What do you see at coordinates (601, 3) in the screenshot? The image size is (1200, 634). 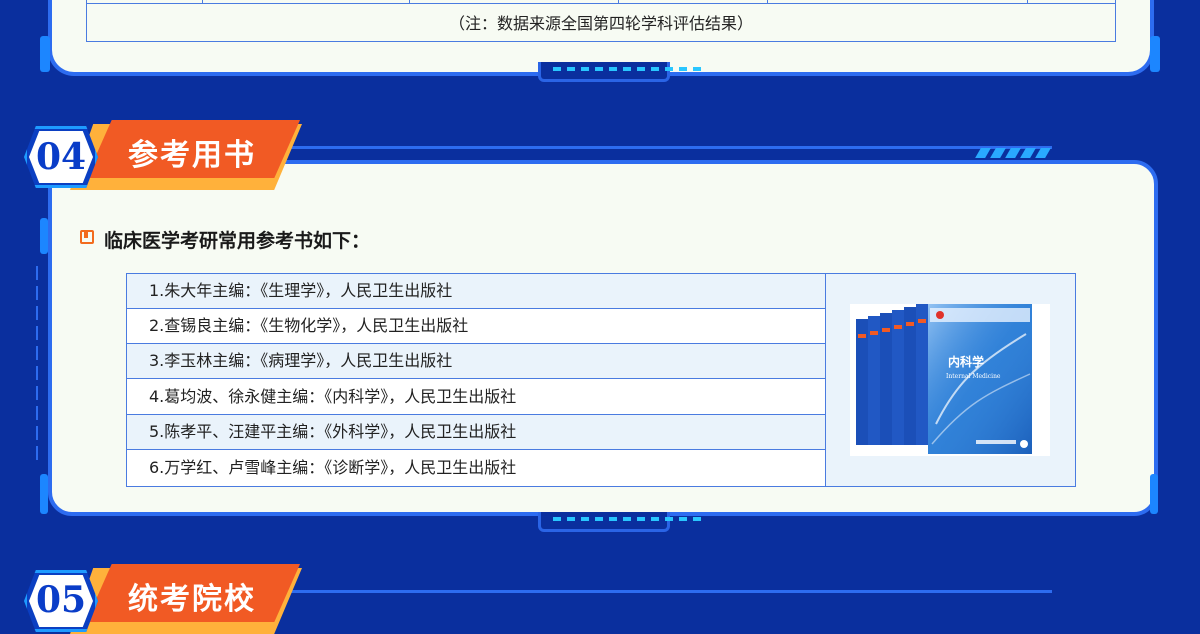 I see `table-row-separator` at bounding box center [601, 3].